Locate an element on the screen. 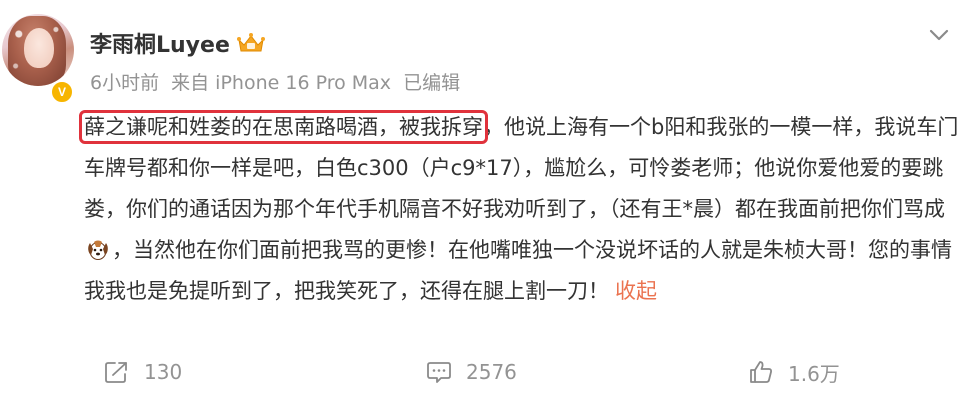  username: 李雨桐Luyee is located at coordinates (160, 43).